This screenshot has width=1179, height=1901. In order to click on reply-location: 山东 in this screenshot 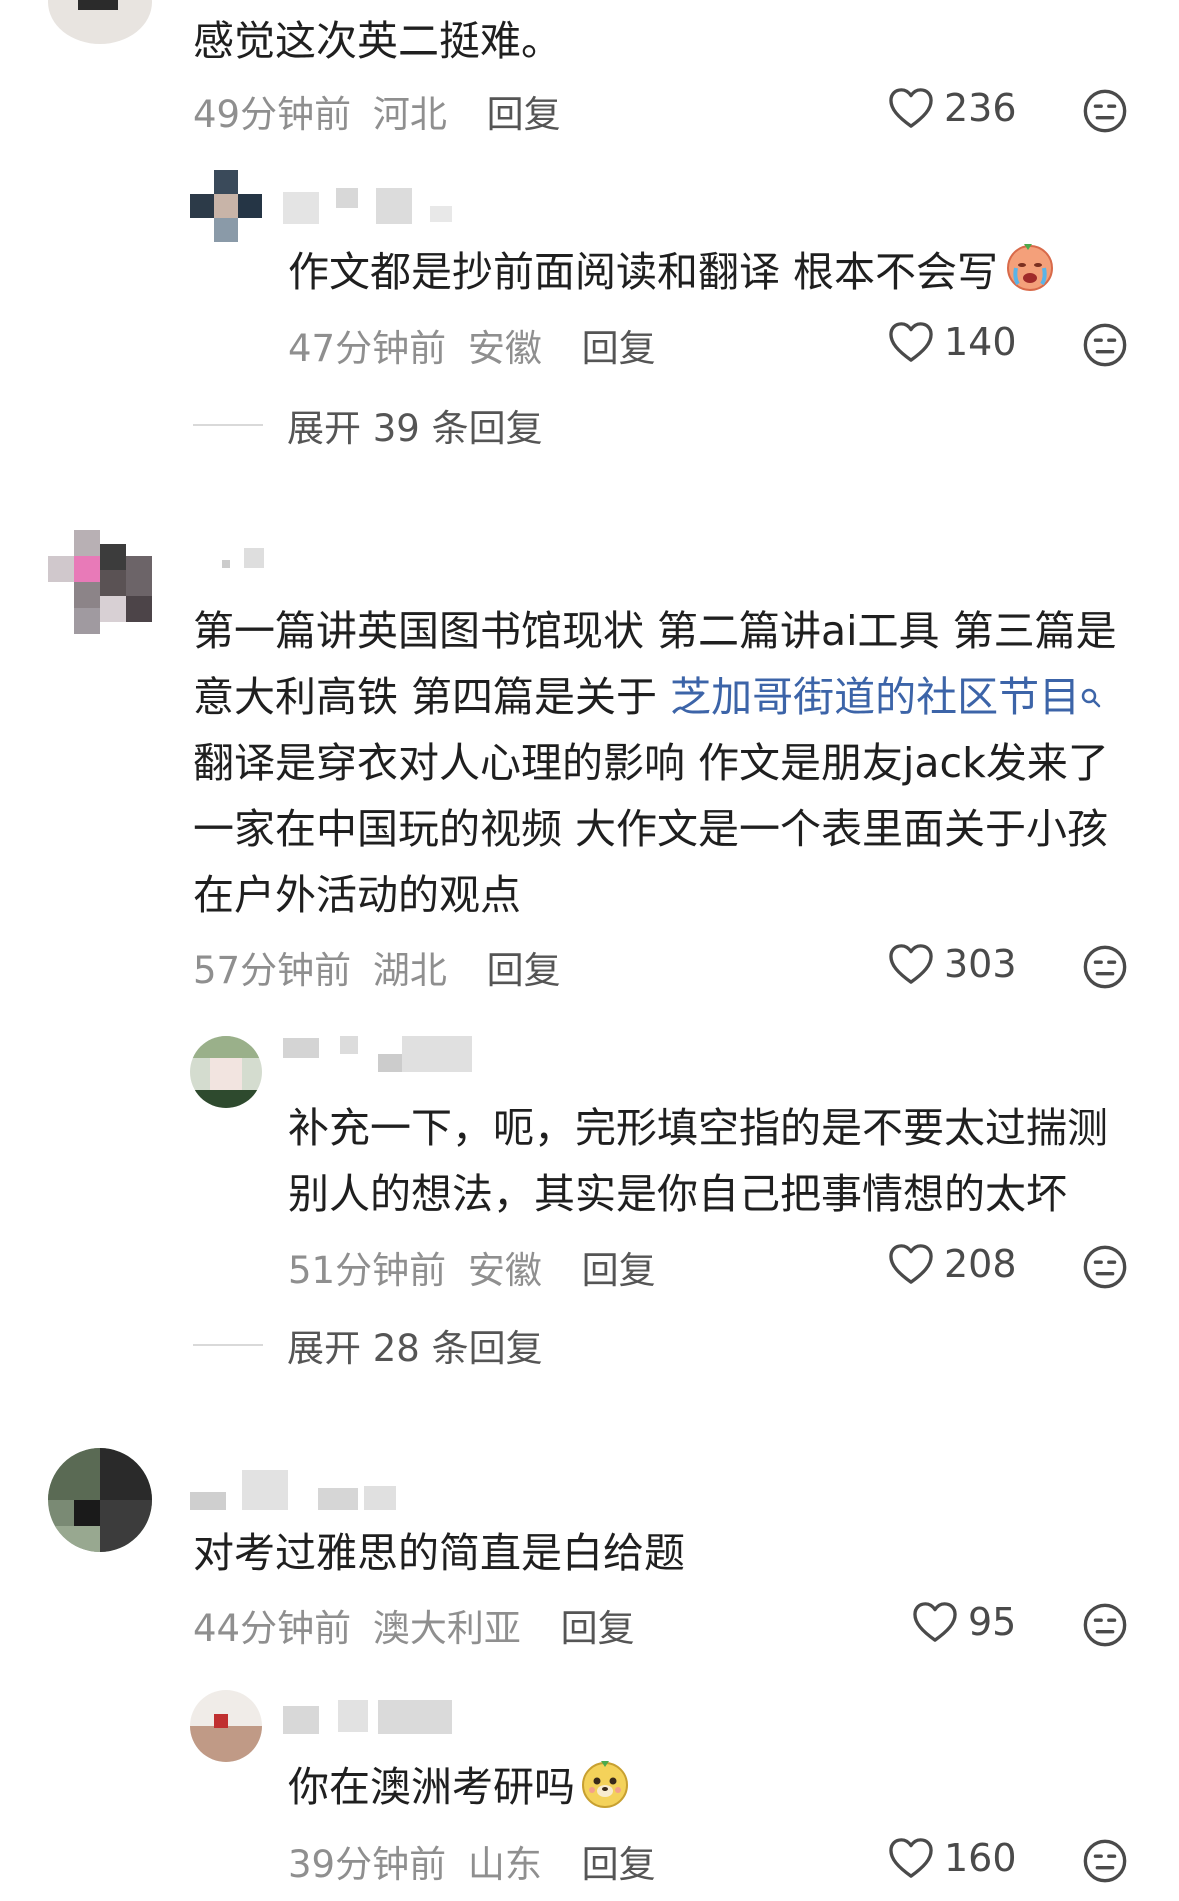, I will do `click(504, 1864)`.